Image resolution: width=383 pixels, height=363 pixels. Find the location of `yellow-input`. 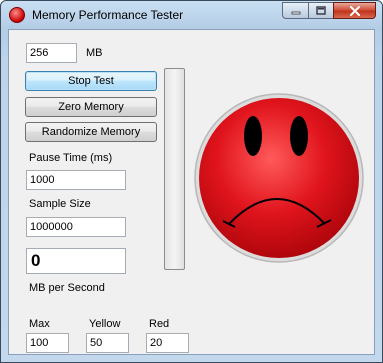

yellow-input is located at coordinates (107, 343).